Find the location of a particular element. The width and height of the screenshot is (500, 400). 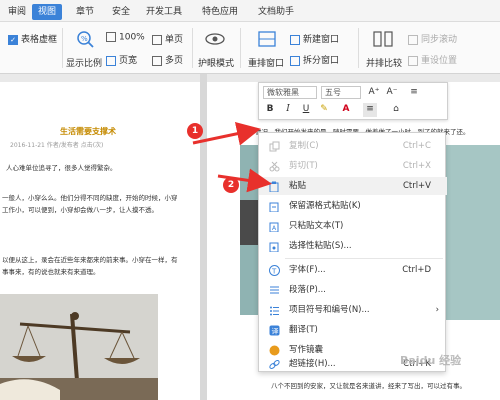

paste-special-icon is located at coordinates (274, 247).